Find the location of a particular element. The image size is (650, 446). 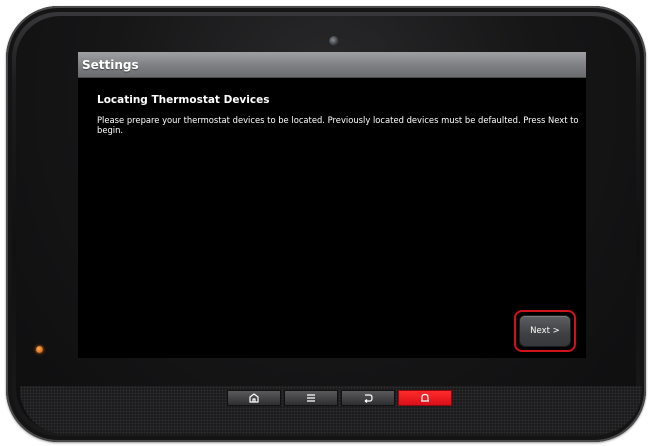

alarm-bell-icon is located at coordinates (425, 397).